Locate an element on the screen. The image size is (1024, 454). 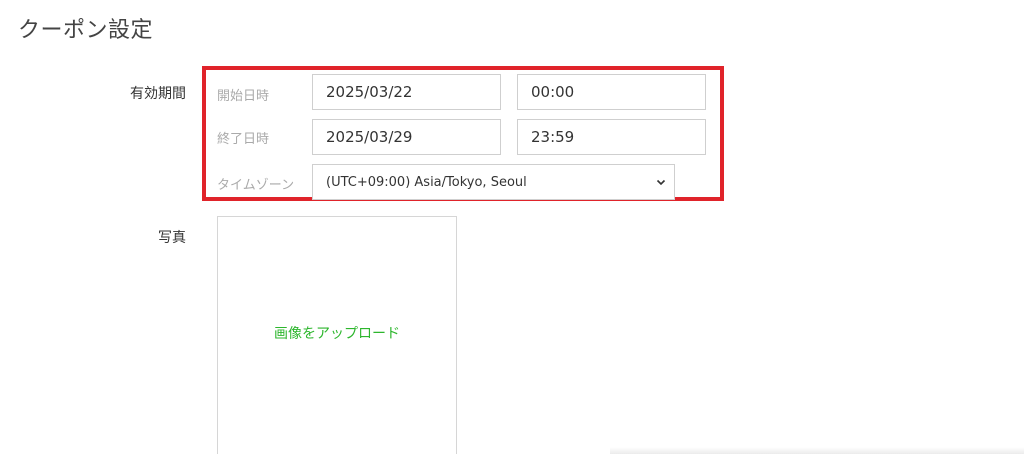
start-datetime-label: 開始日時 is located at coordinates (243, 96).